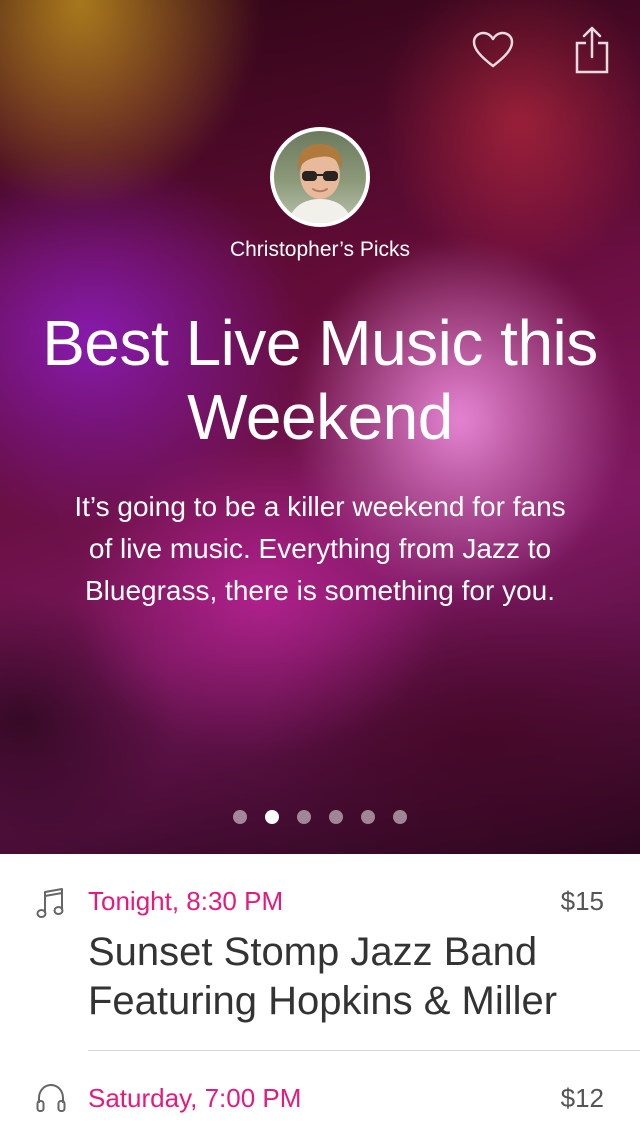  Describe the element at coordinates (320, 183) in the screenshot. I see `avatar-portrait` at that location.